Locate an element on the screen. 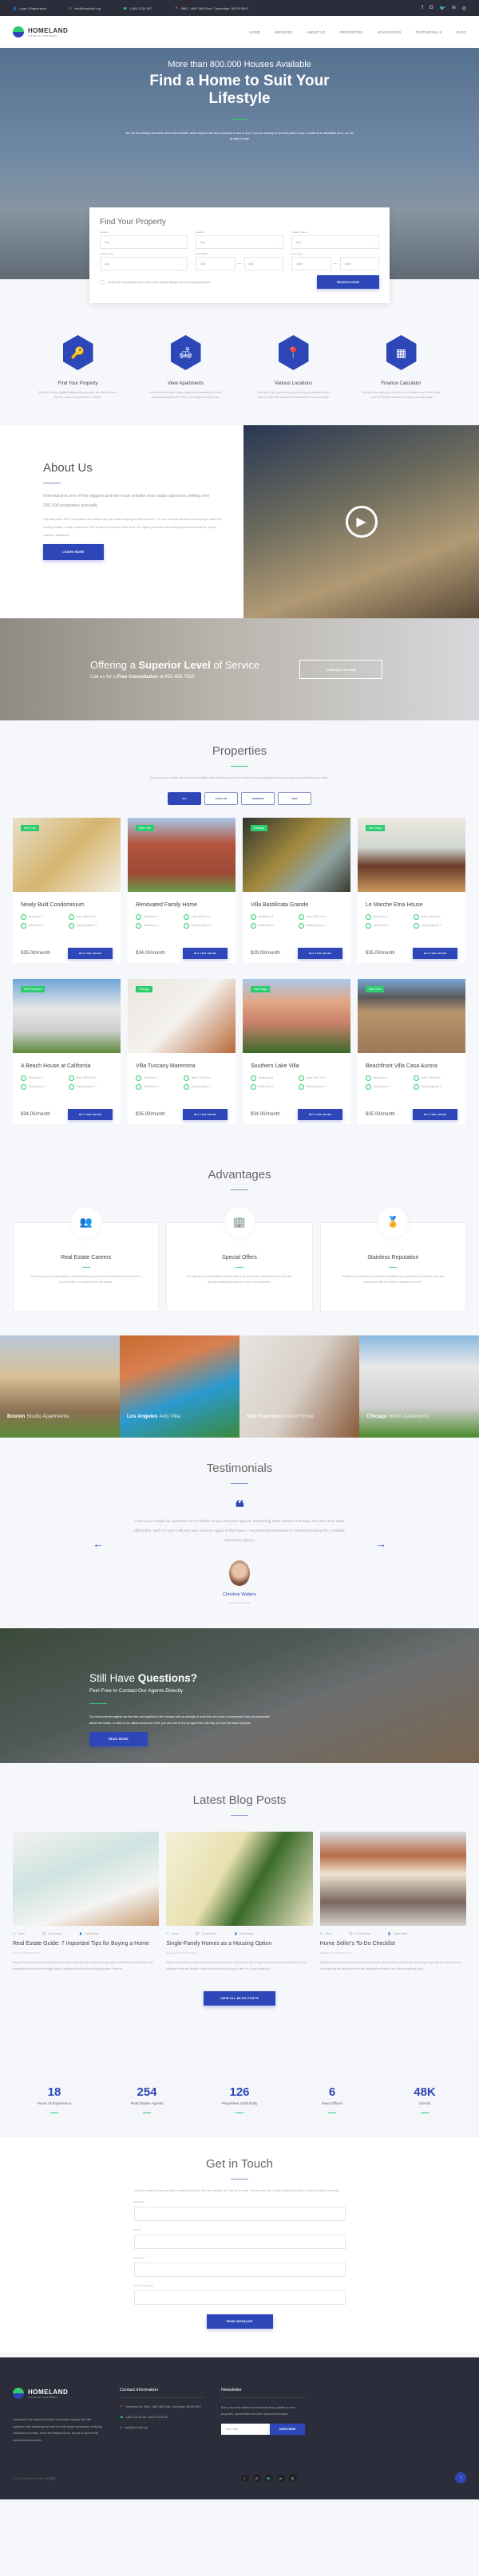  keyword-input: Any is located at coordinates (144, 242).